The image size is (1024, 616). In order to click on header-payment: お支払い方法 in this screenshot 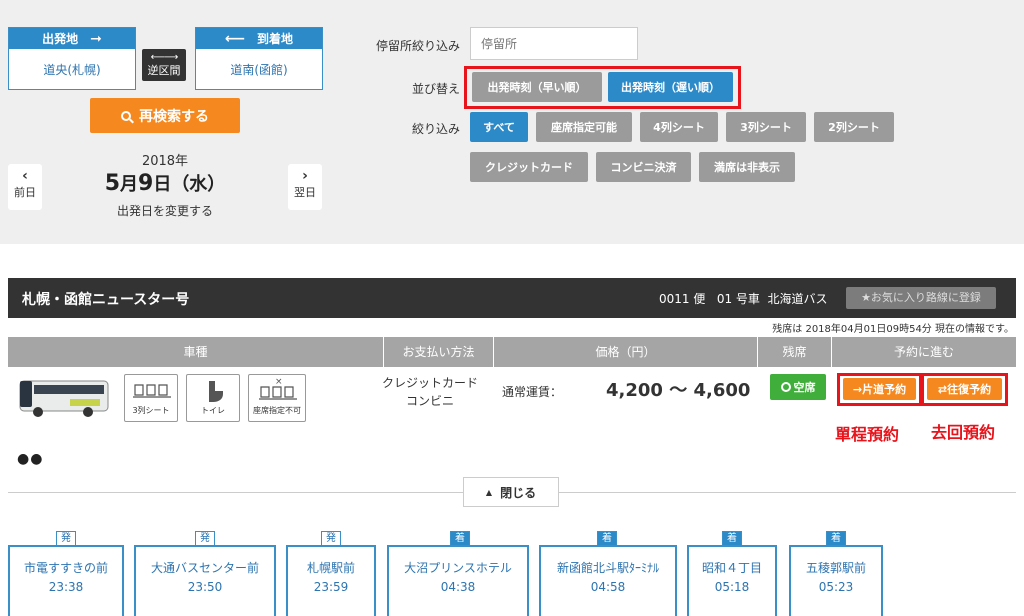, I will do `click(439, 352)`.